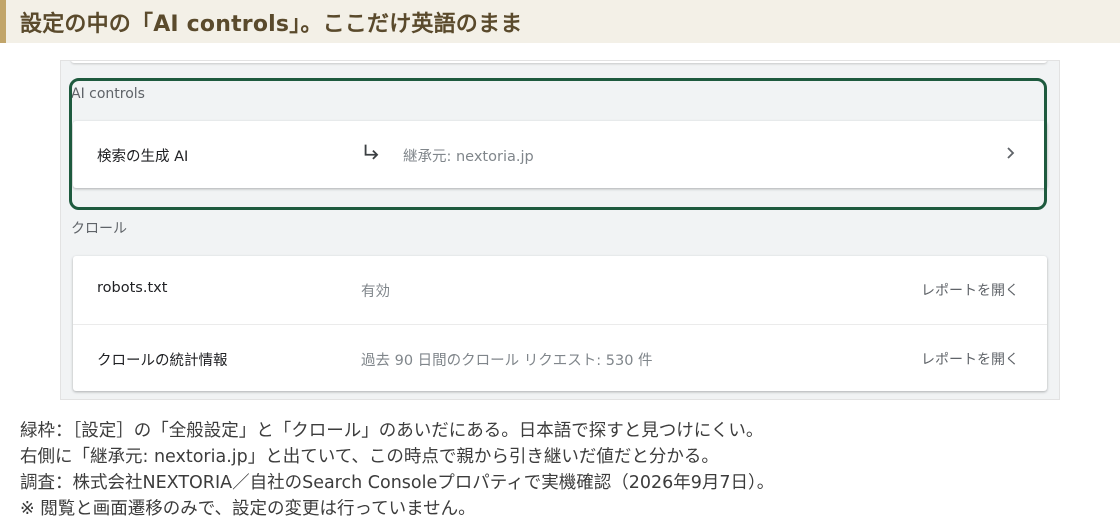 Image resolution: width=1120 pixels, height=530 pixels. I want to click on caption-banner: 設定の中の「AI controls」。ここだけ英語のまま, so click(560, 21).